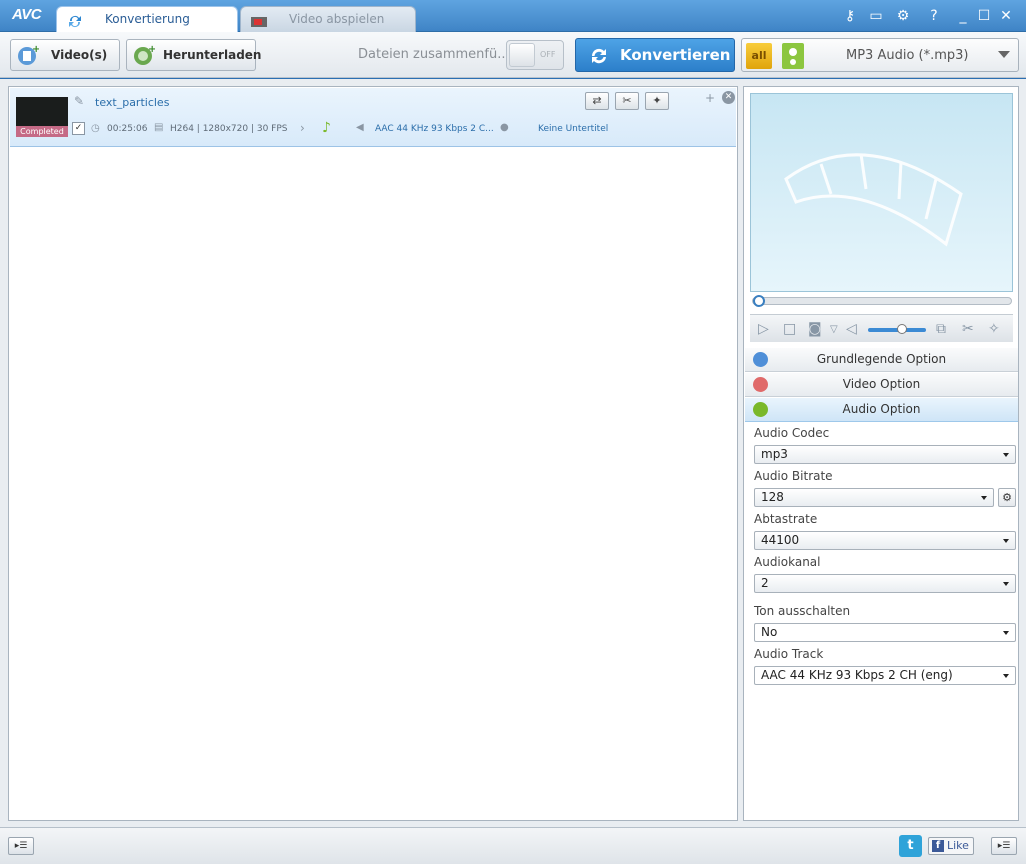 Image resolution: width=1026 pixels, height=864 pixels. What do you see at coordinates (675, 55) in the screenshot?
I see `convert-label: Konvertieren` at bounding box center [675, 55].